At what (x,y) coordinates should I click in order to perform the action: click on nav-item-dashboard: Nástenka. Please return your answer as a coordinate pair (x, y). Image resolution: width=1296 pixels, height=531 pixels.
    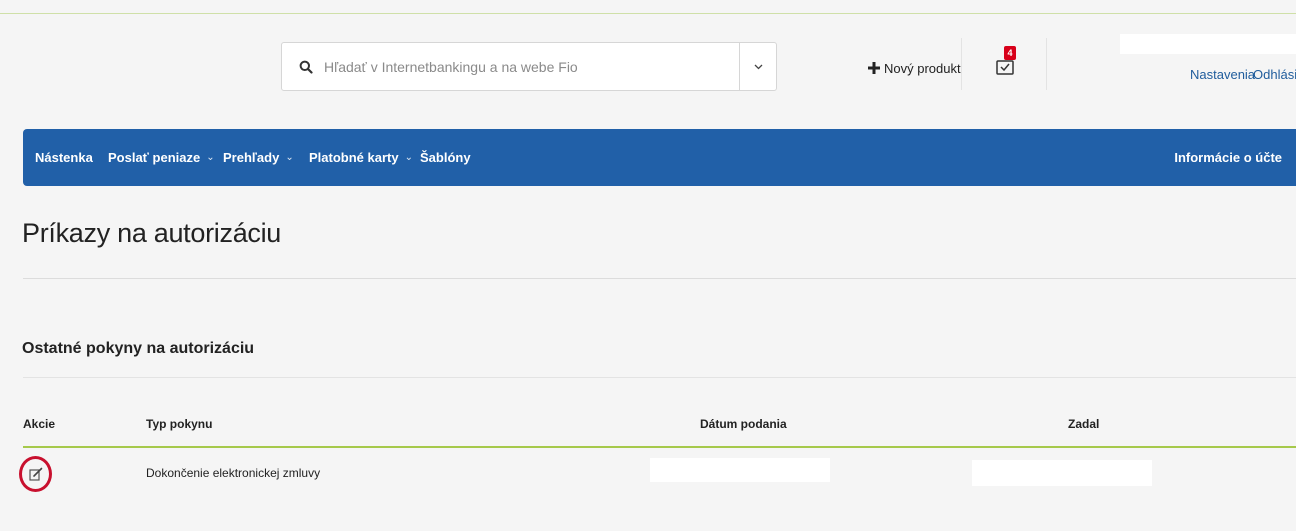
    Looking at the image, I should click on (64, 157).